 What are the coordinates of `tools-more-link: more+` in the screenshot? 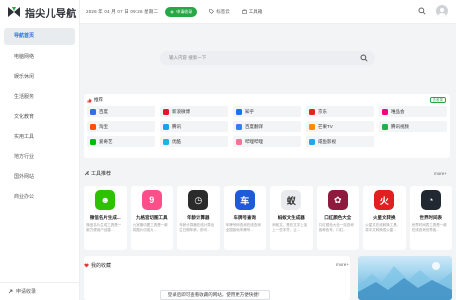 It's located at (440, 173).